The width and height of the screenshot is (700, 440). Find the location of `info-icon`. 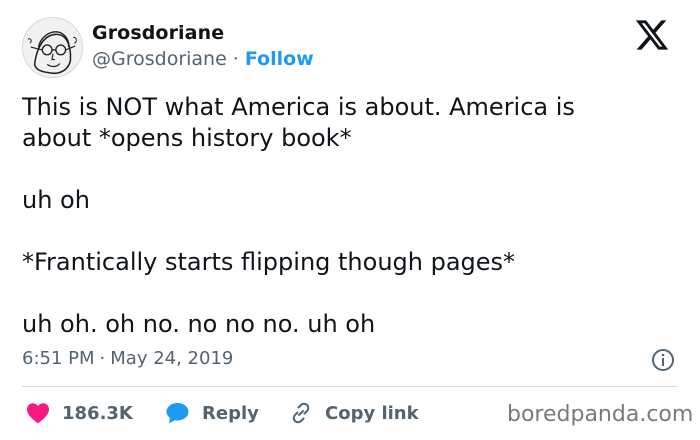

info-icon is located at coordinates (663, 360).